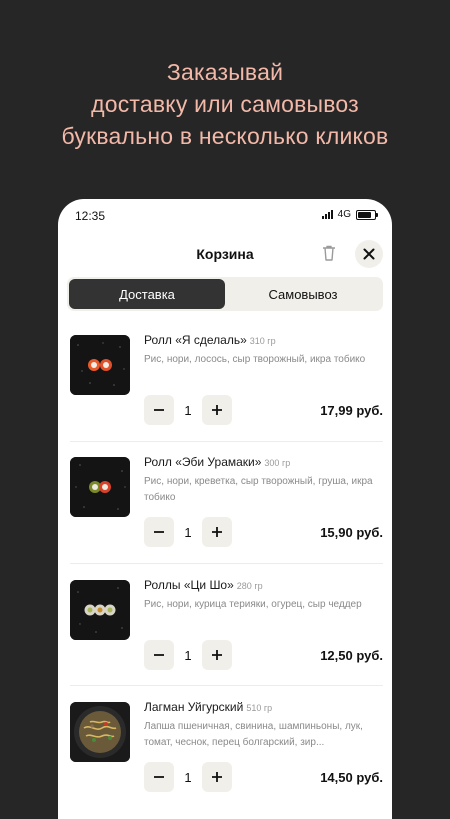 The width and height of the screenshot is (450, 819). What do you see at coordinates (208, 707) in the screenshot?
I see `product-name: Лагман Уйгурский 510 гр` at bounding box center [208, 707].